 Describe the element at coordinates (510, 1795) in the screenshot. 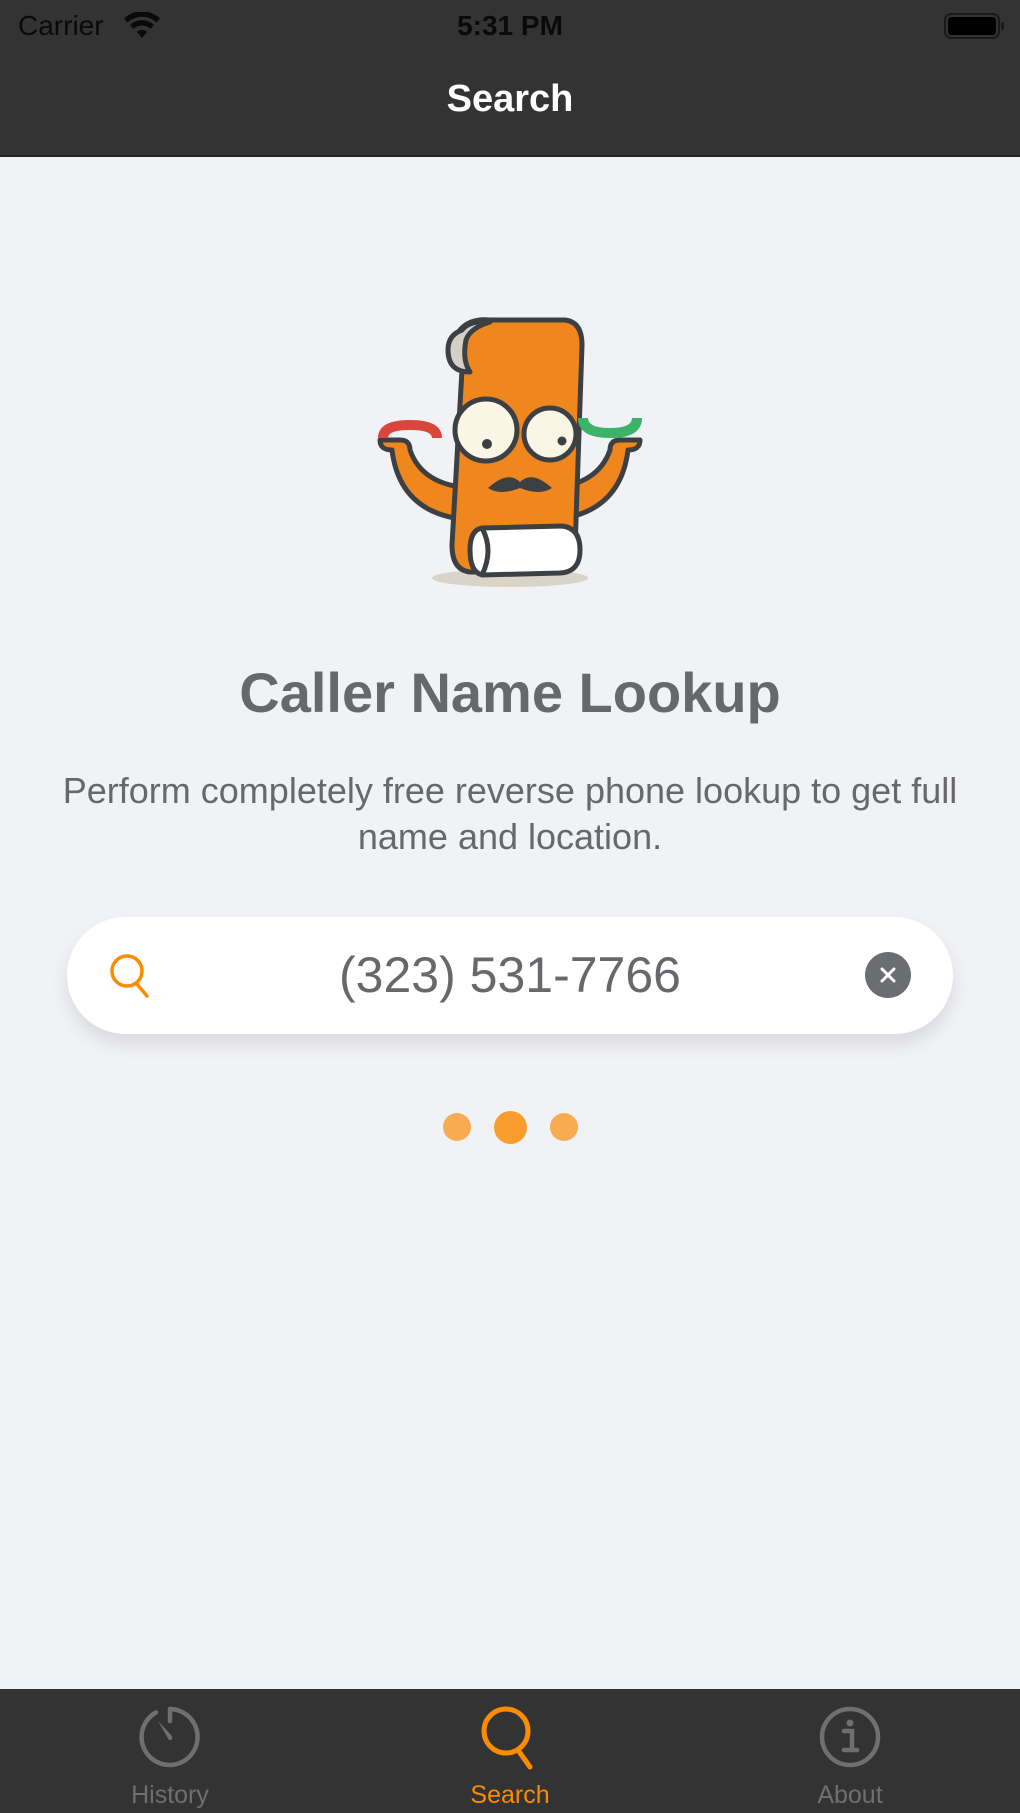

I see `tab-label: Search` at that location.